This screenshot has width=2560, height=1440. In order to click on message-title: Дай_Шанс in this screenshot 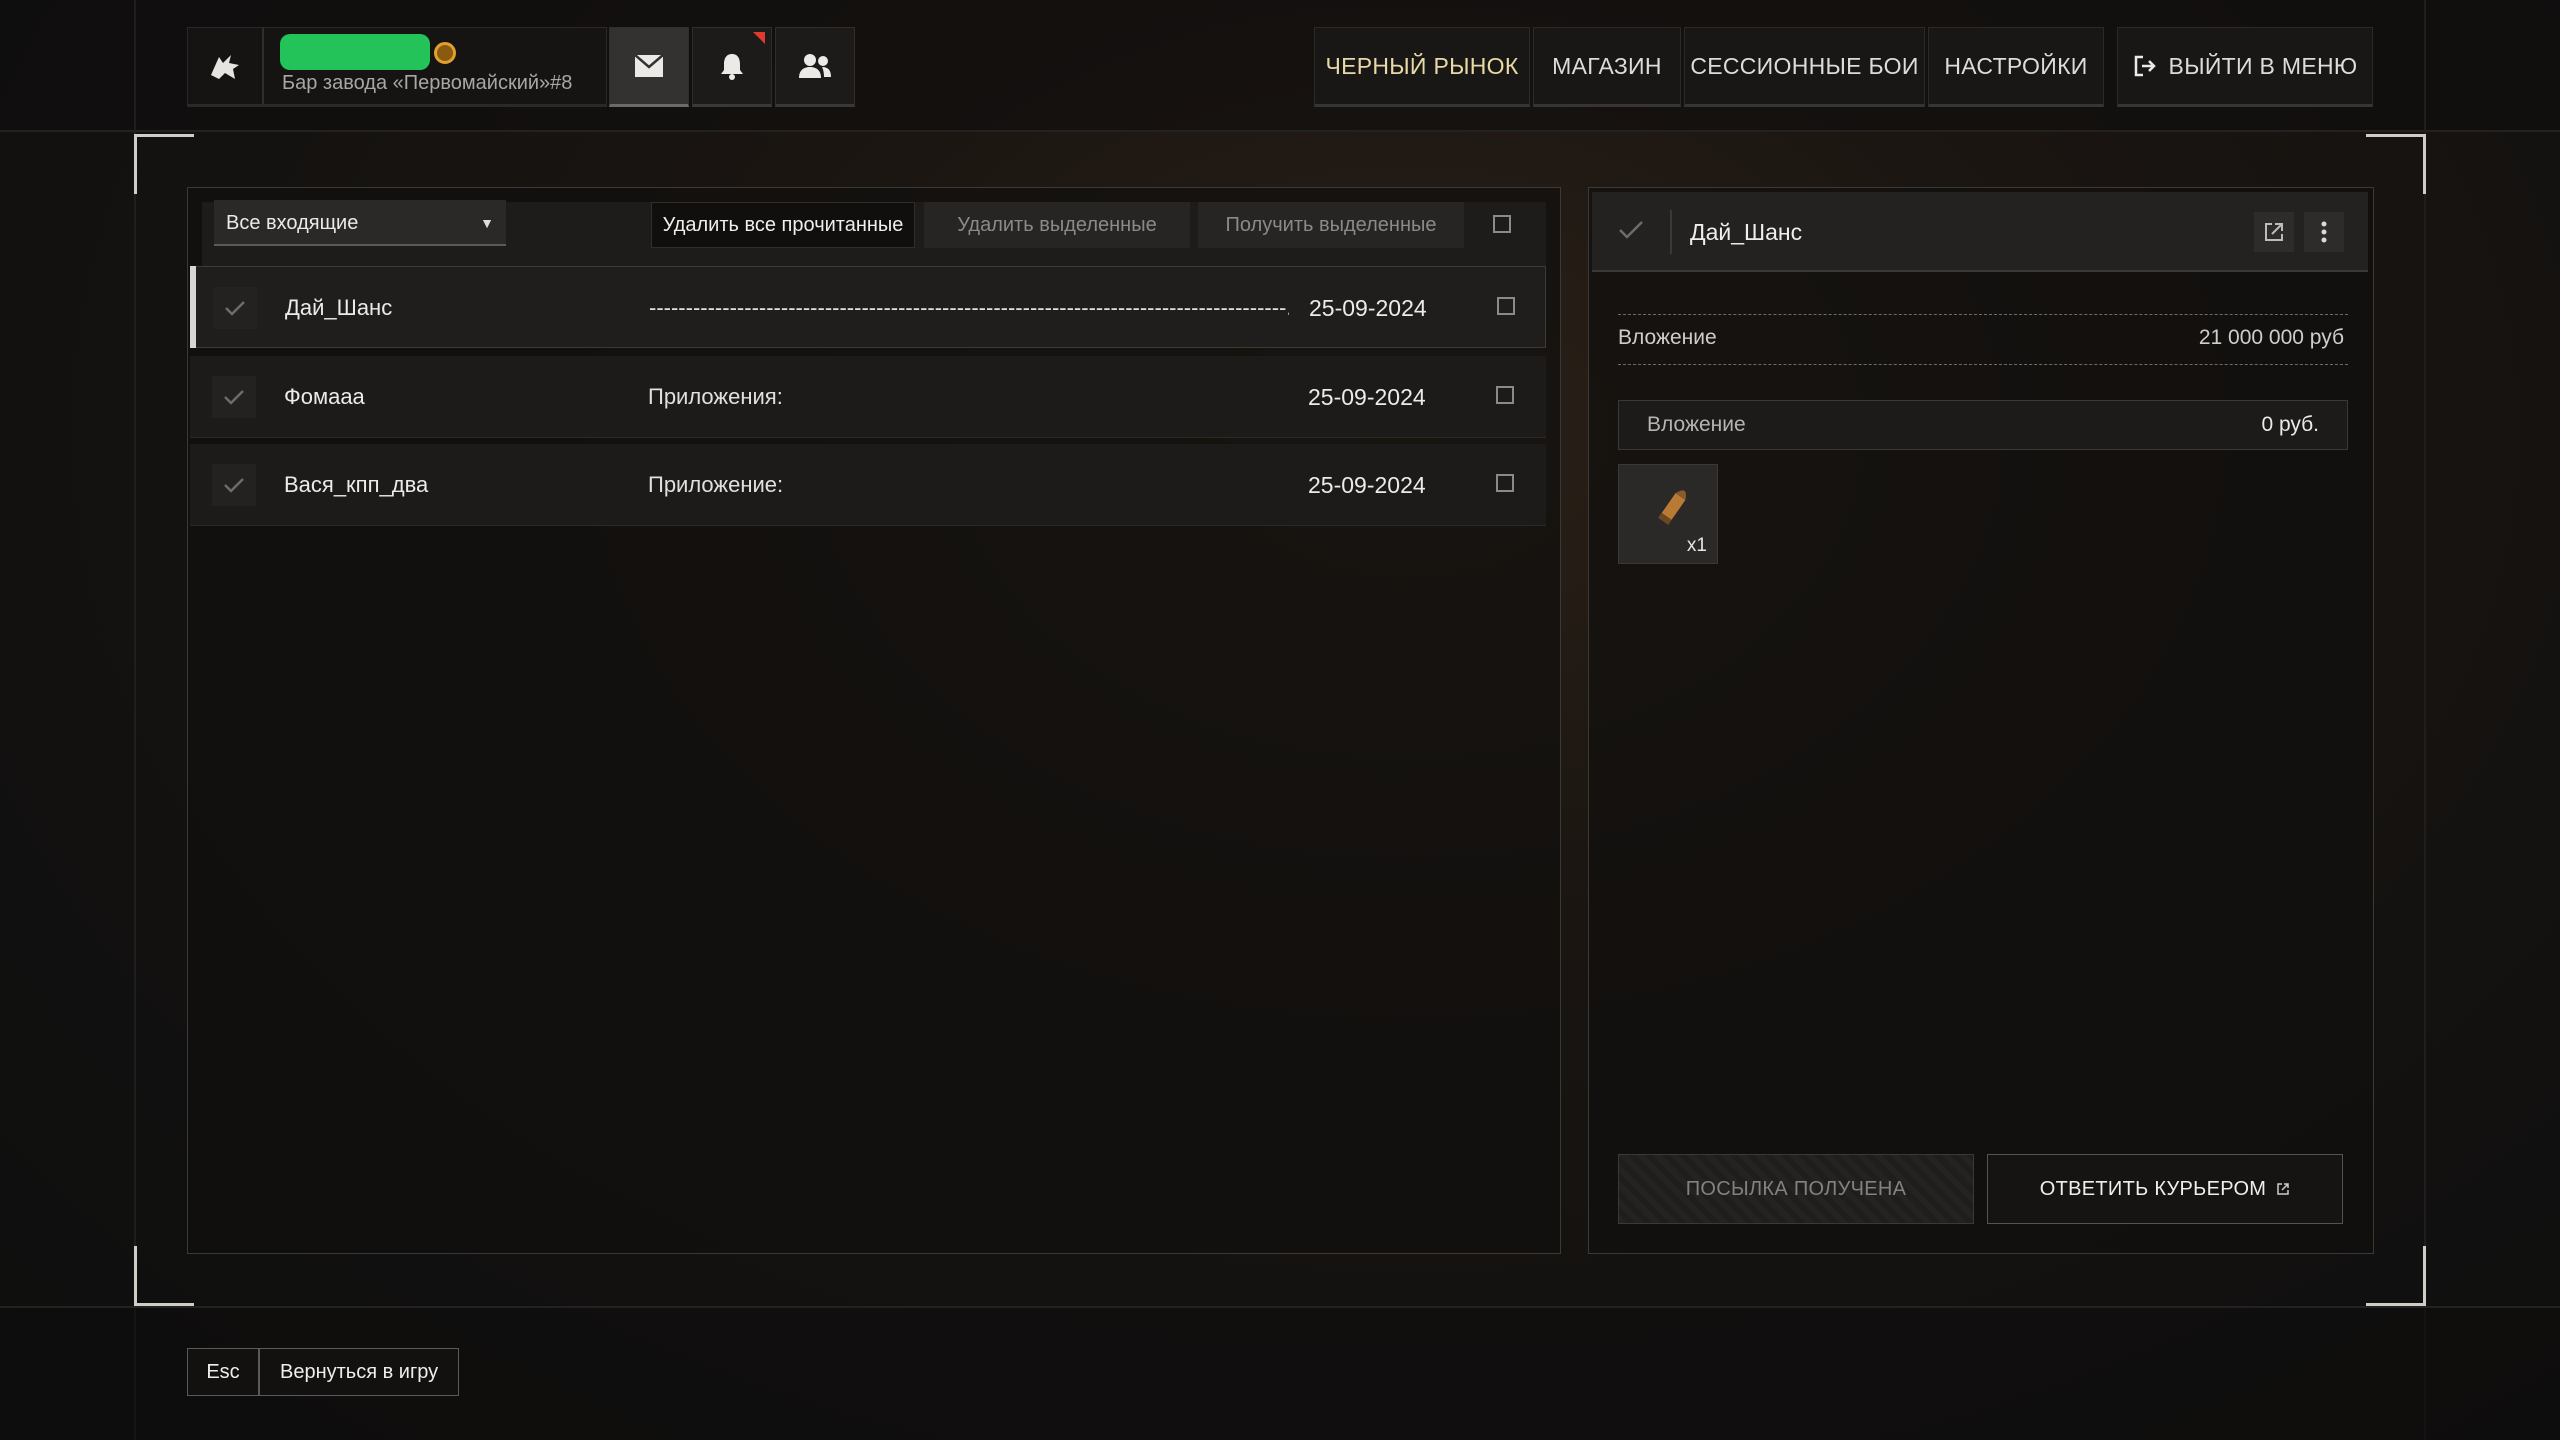, I will do `click(1746, 232)`.